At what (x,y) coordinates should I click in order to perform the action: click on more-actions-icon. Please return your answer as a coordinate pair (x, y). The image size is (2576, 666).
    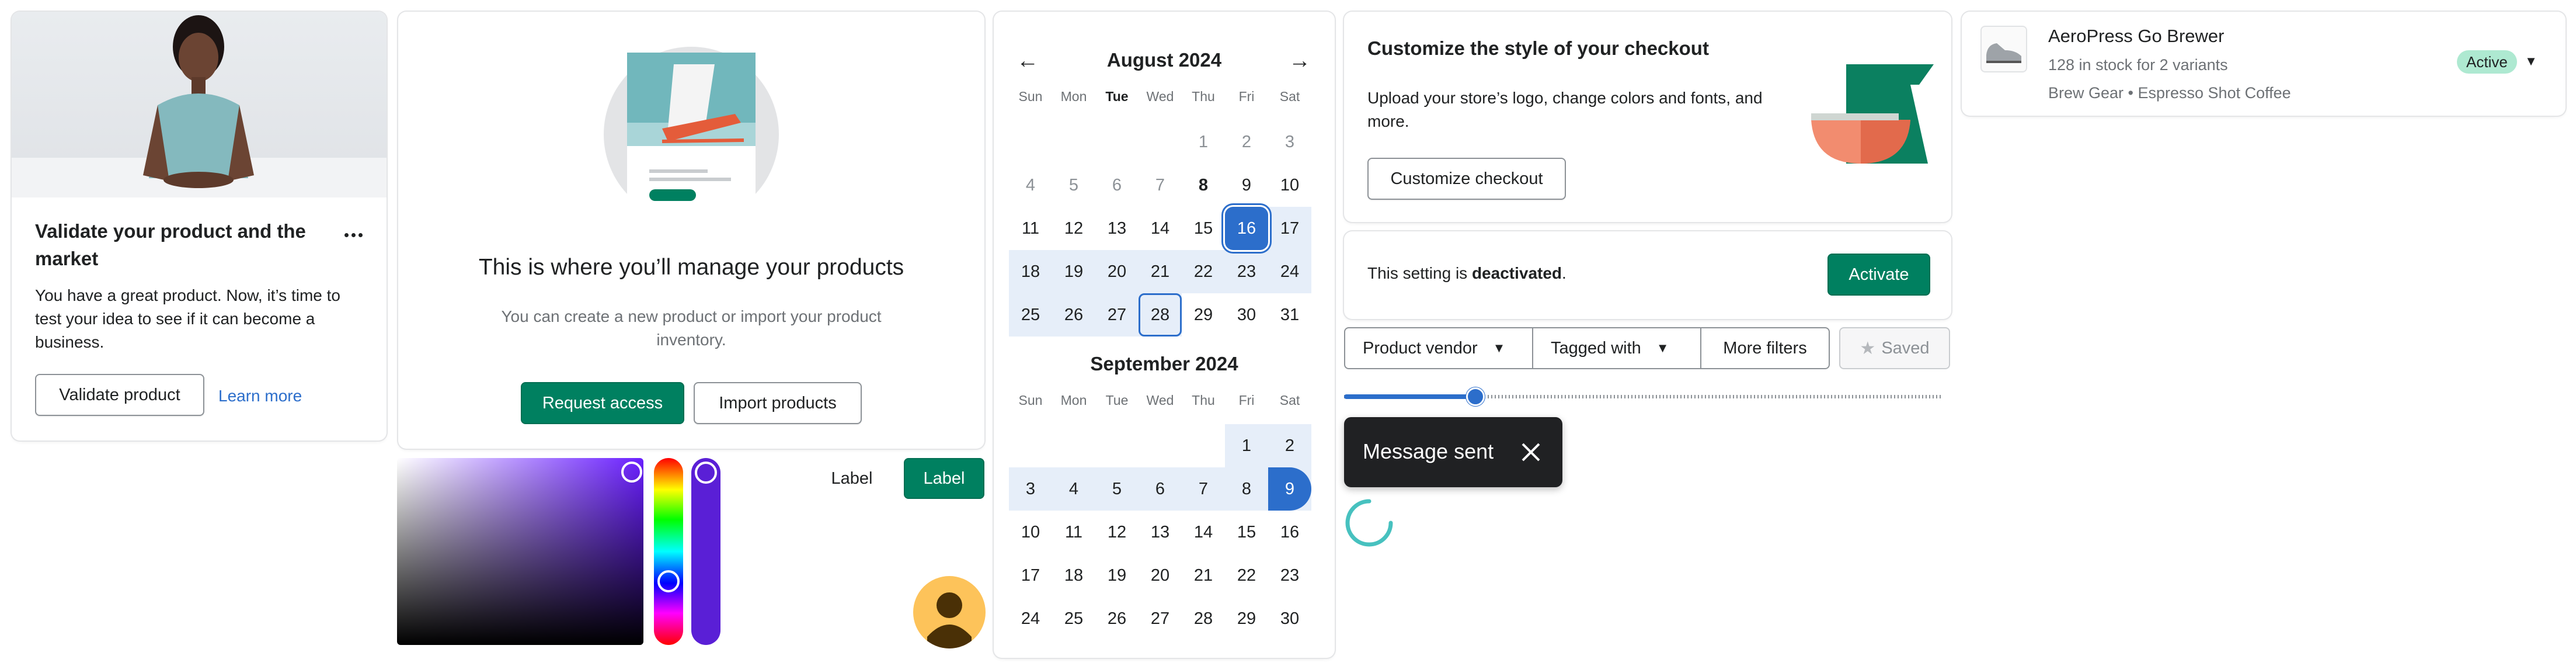
    Looking at the image, I should click on (353, 235).